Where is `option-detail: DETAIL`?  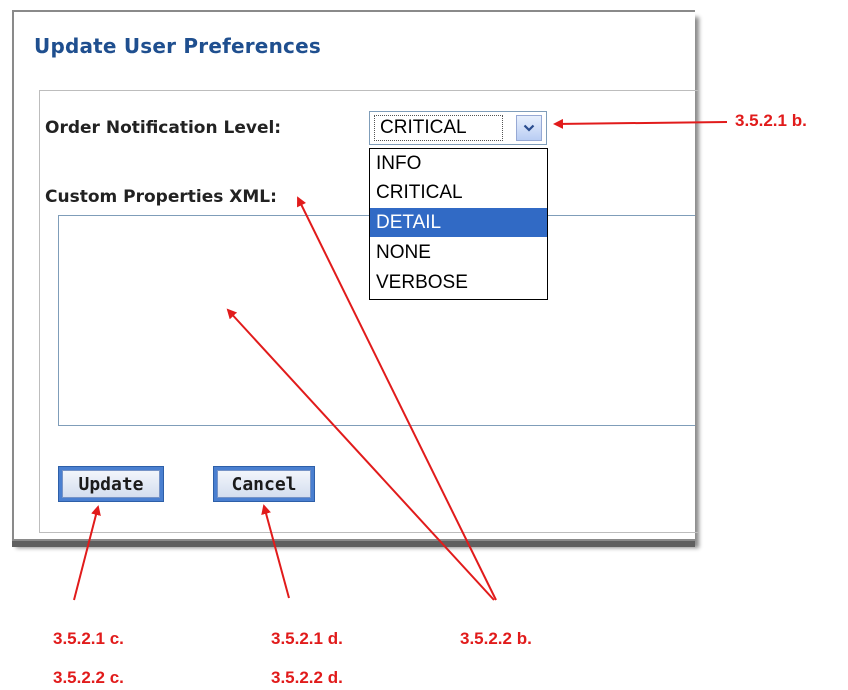
option-detail: DETAIL is located at coordinates (458, 222).